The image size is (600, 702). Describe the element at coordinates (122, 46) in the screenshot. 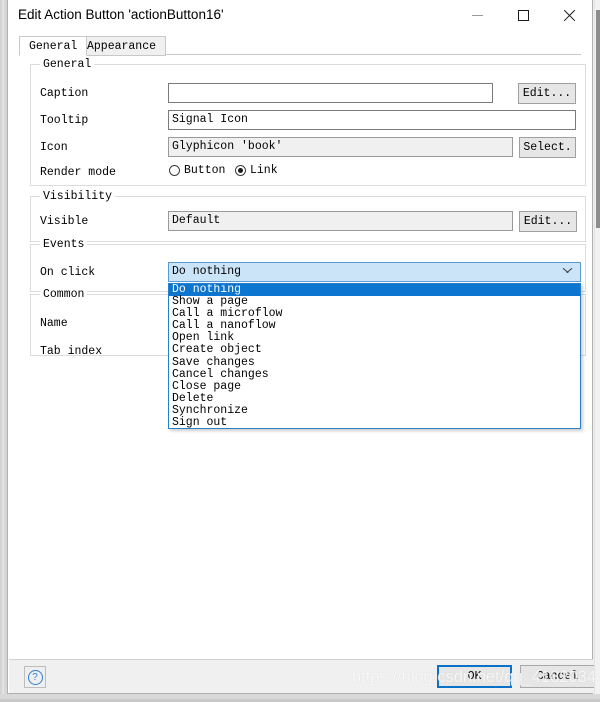

I see `tab-appearance: Appearance` at that location.